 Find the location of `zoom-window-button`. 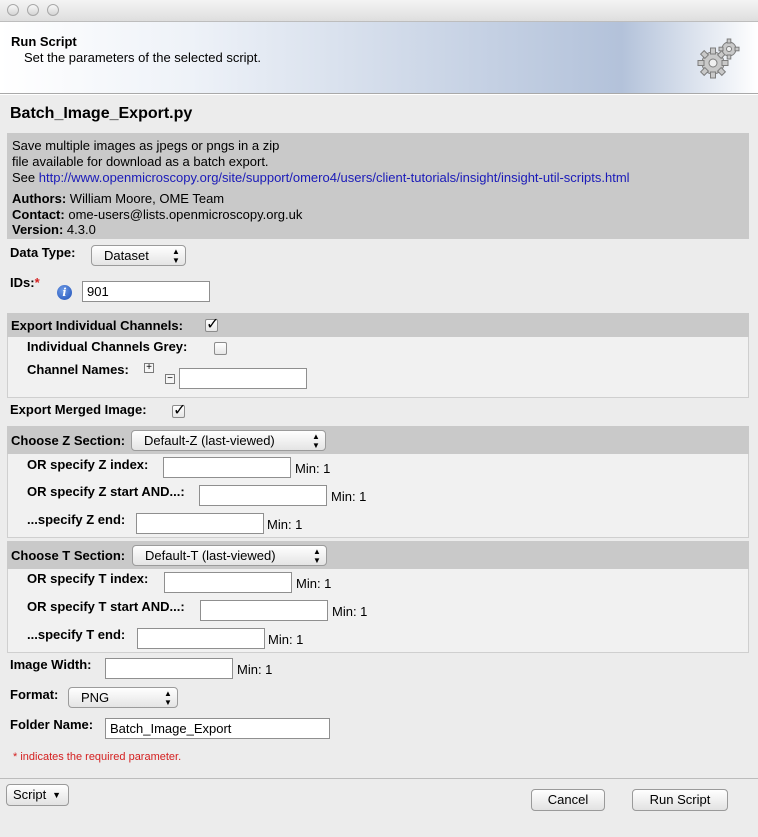

zoom-window-button is located at coordinates (53, 10).